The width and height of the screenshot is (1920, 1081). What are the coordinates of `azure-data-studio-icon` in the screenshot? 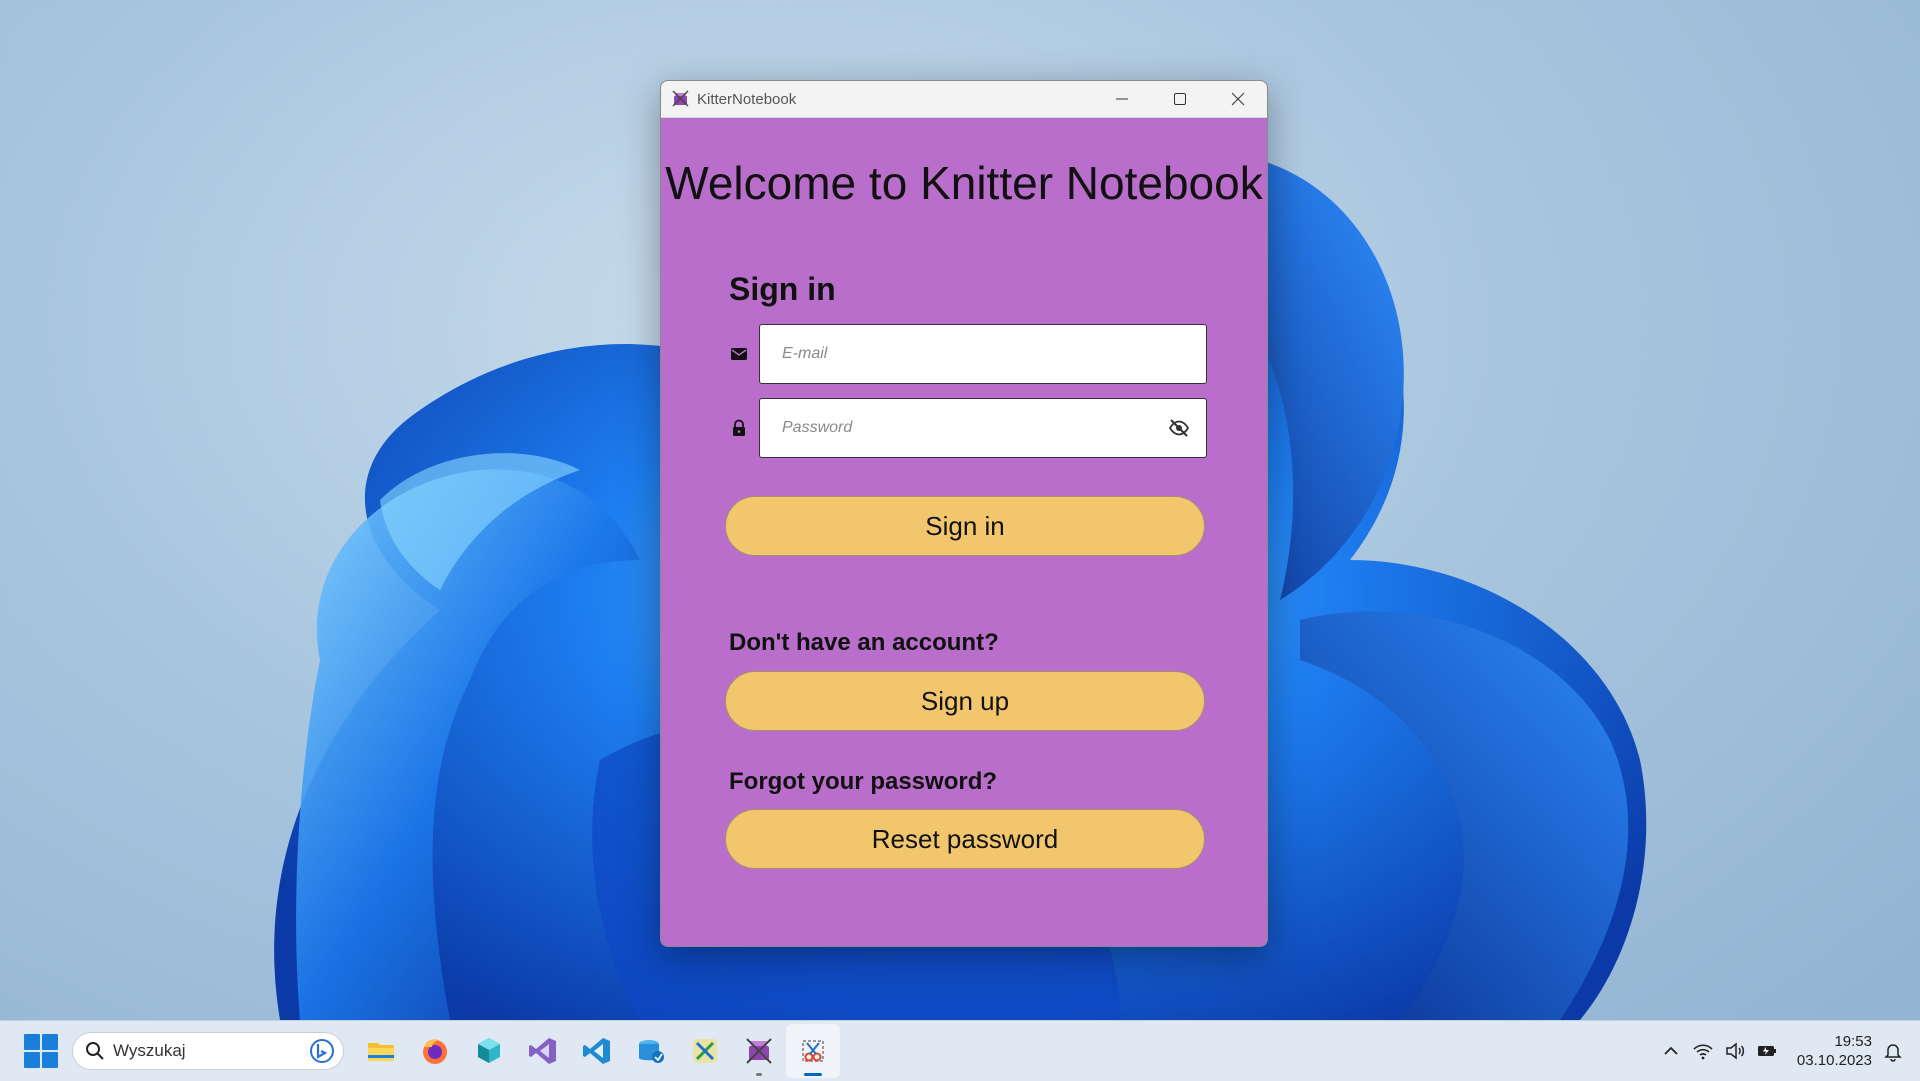 It's located at (651, 1051).